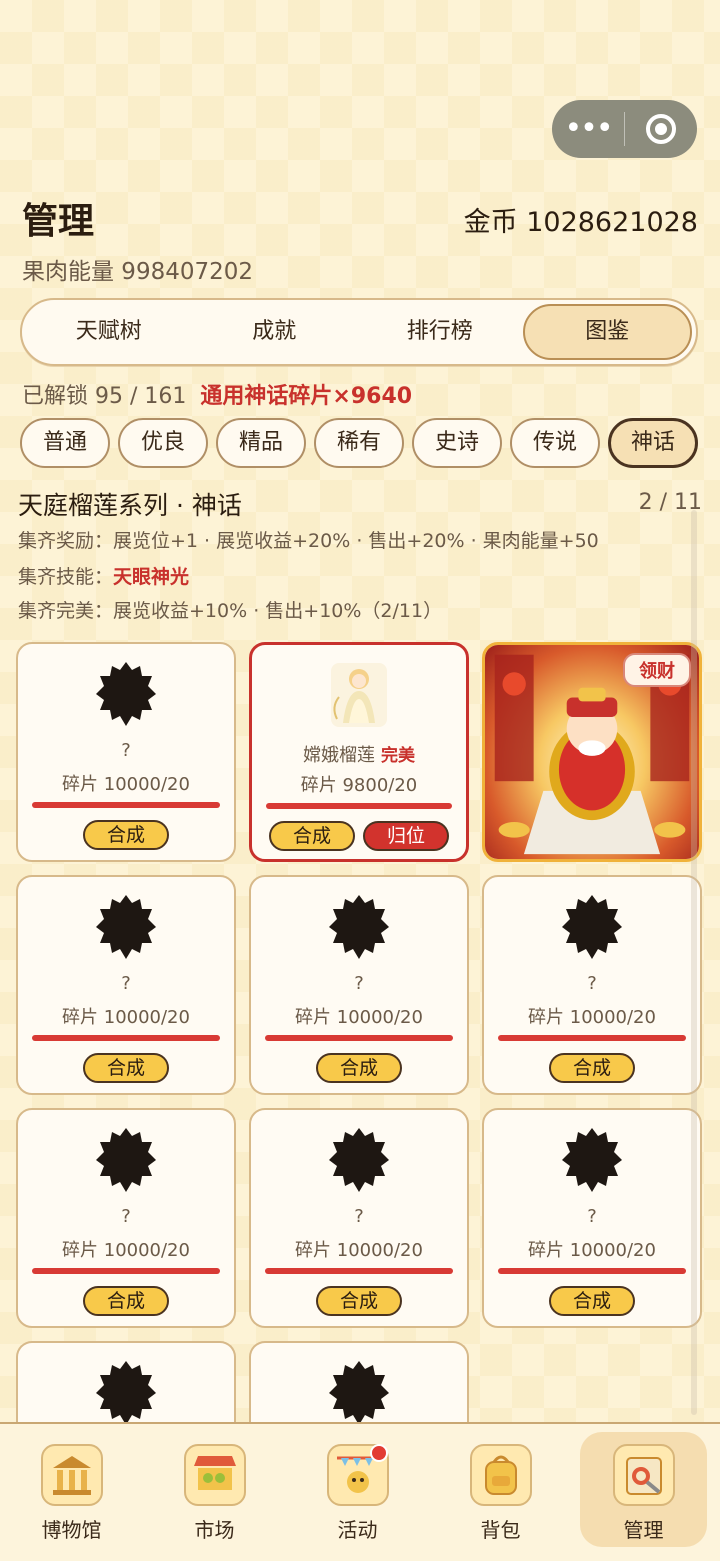  I want to click on energy-balance: 果肉能量 998407202, so click(138, 272).